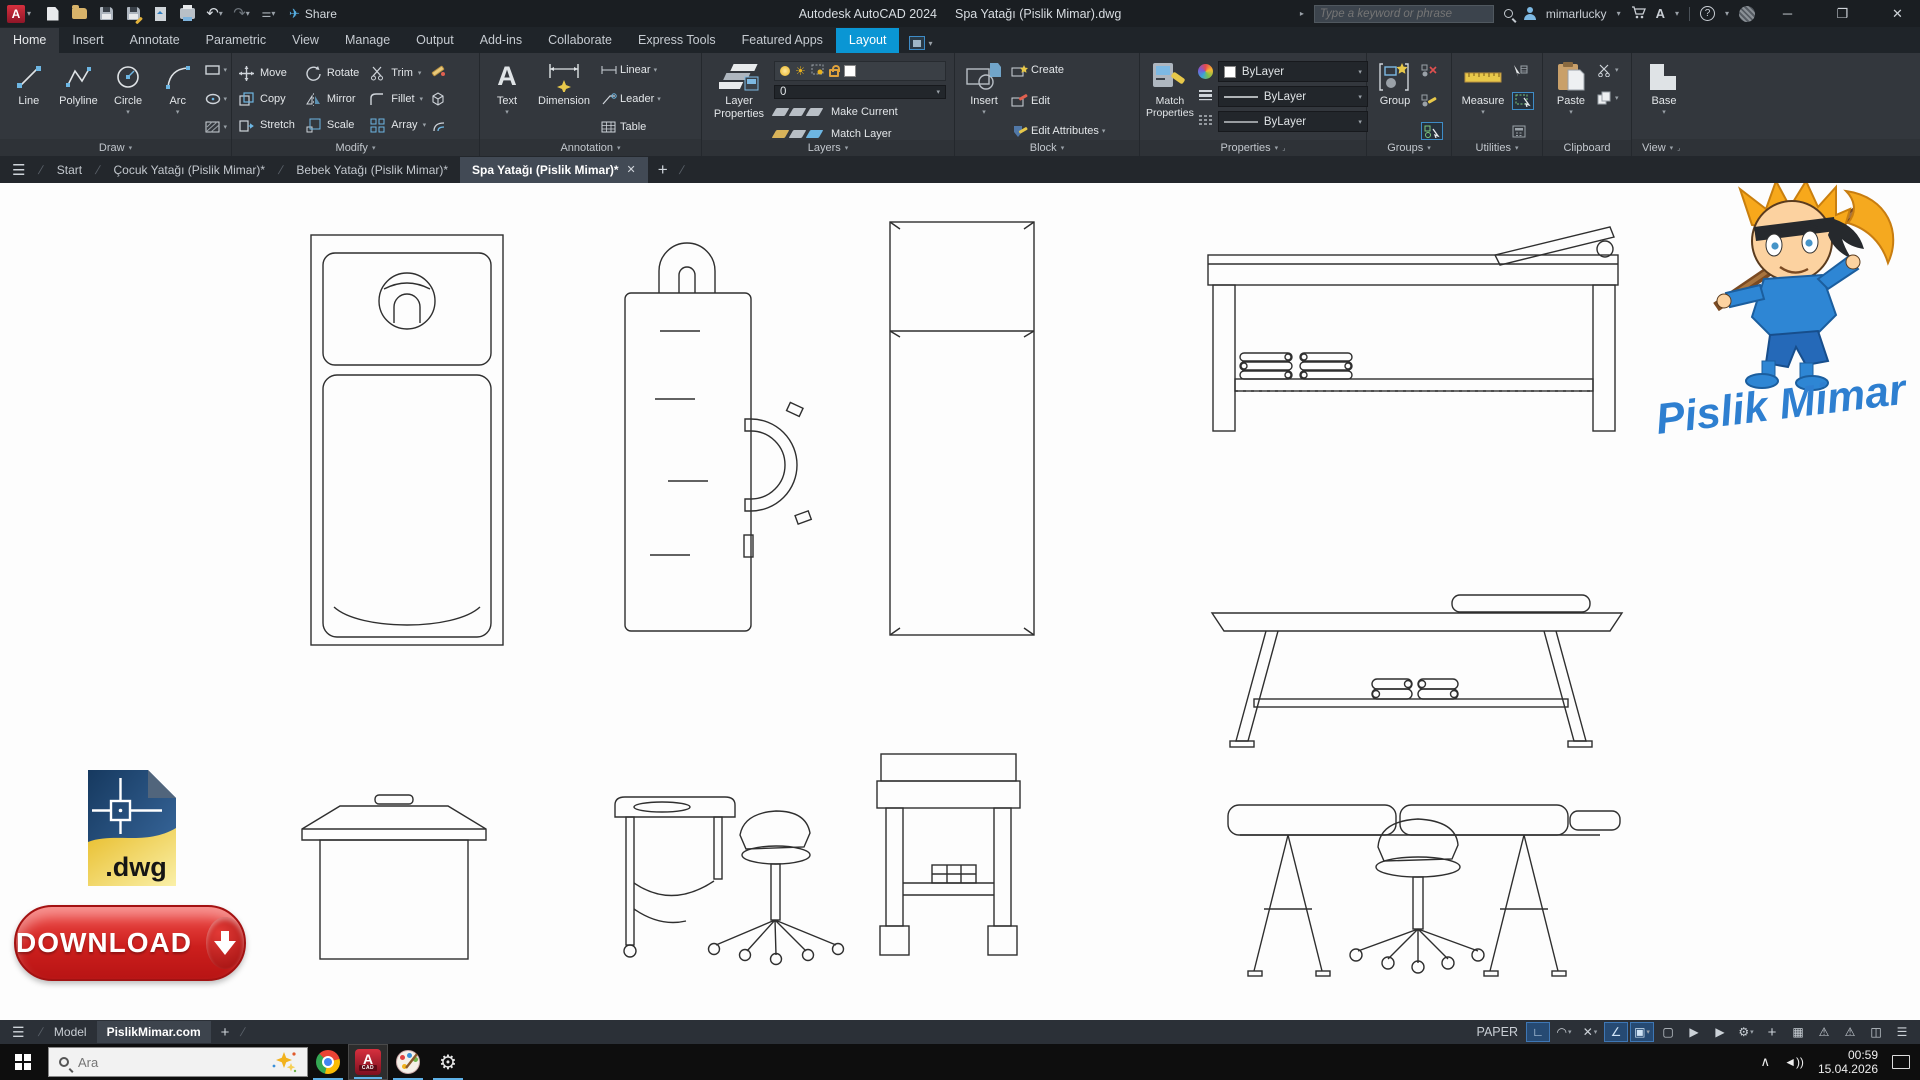 This screenshot has width=1920, height=1080. What do you see at coordinates (132, 828) in the screenshot?
I see `dwg-file-badge: .dwg` at bounding box center [132, 828].